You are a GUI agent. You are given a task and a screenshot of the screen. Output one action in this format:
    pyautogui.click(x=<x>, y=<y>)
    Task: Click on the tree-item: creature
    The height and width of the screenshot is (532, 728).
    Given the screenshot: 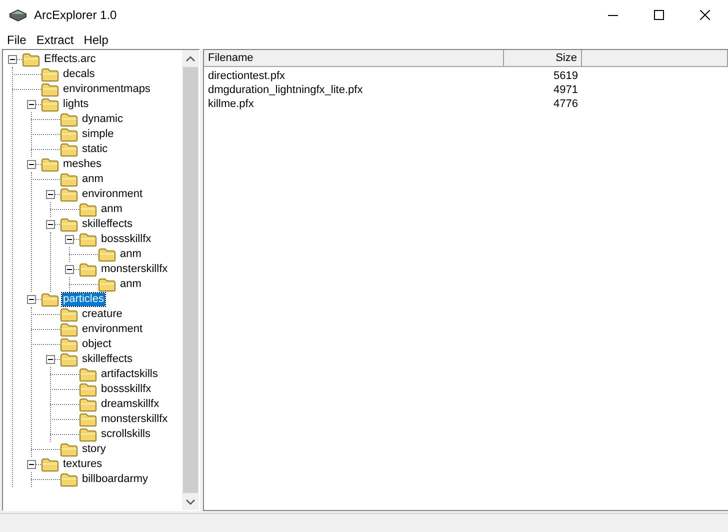 What is the action you would take?
    pyautogui.click(x=102, y=314)
    